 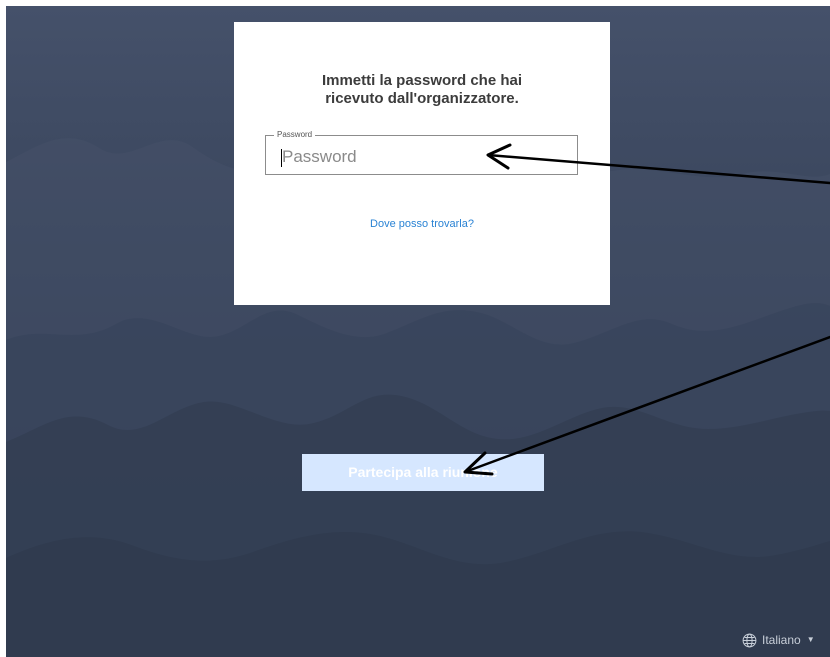 I want to click on password-field-label: Password, so click(x=295, y=135).